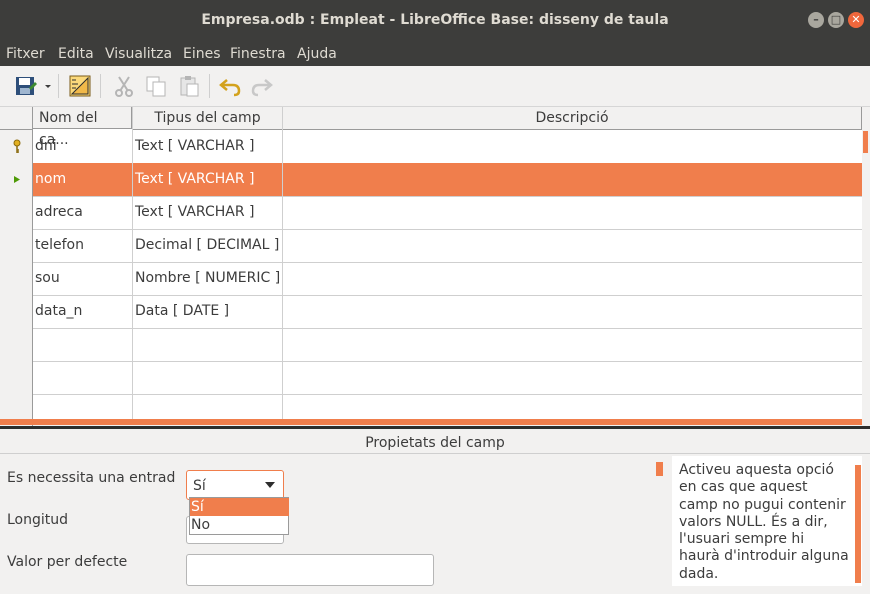  What do you see at coordinates (856, 20) in the screenshot?
I see `close-icon: ✕` at bounding box center [856, 20].